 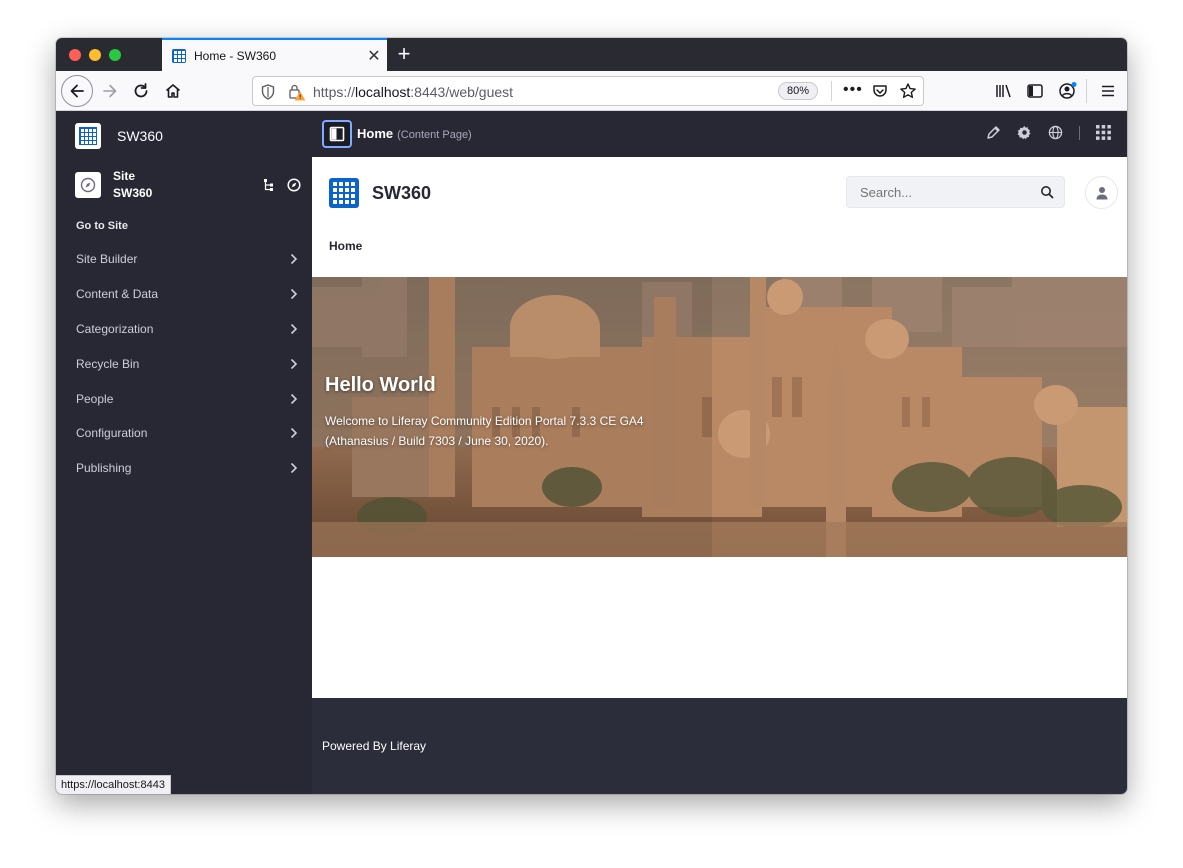 I want to click on gear-icon, so click(x=1024, y=132).